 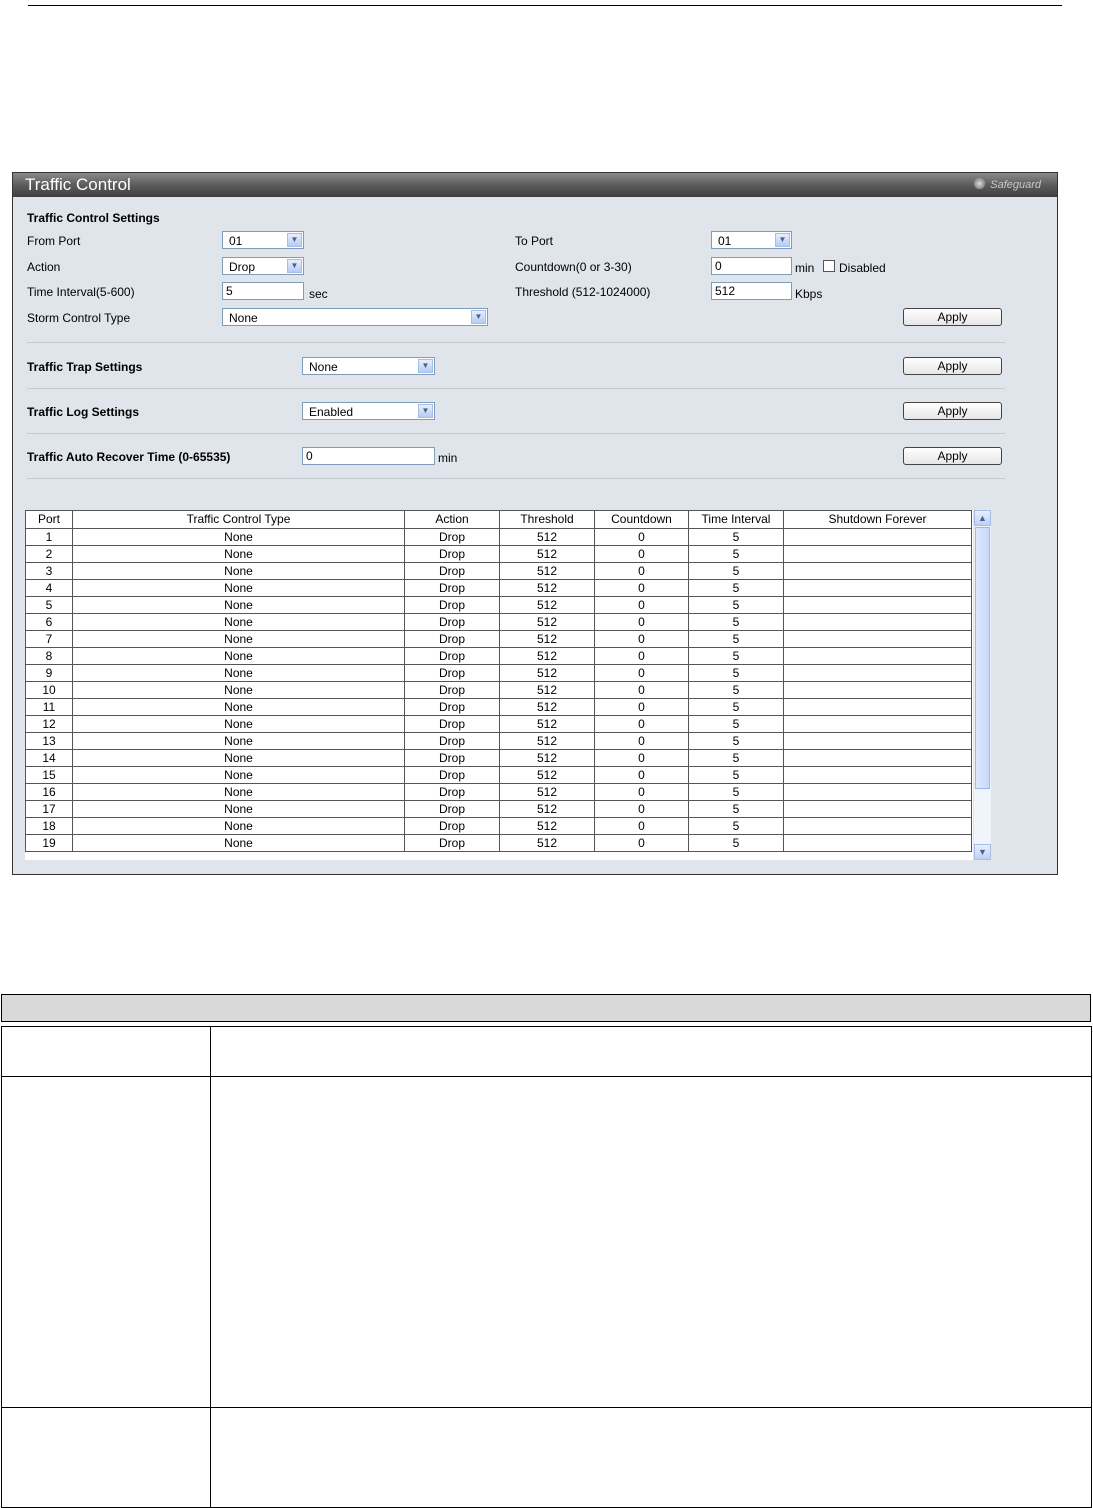 What do you see at coordinates (952, 317) in the screenshot?
I see `traffic-control-apply-button: Apply` at bounding box center [952, 317].